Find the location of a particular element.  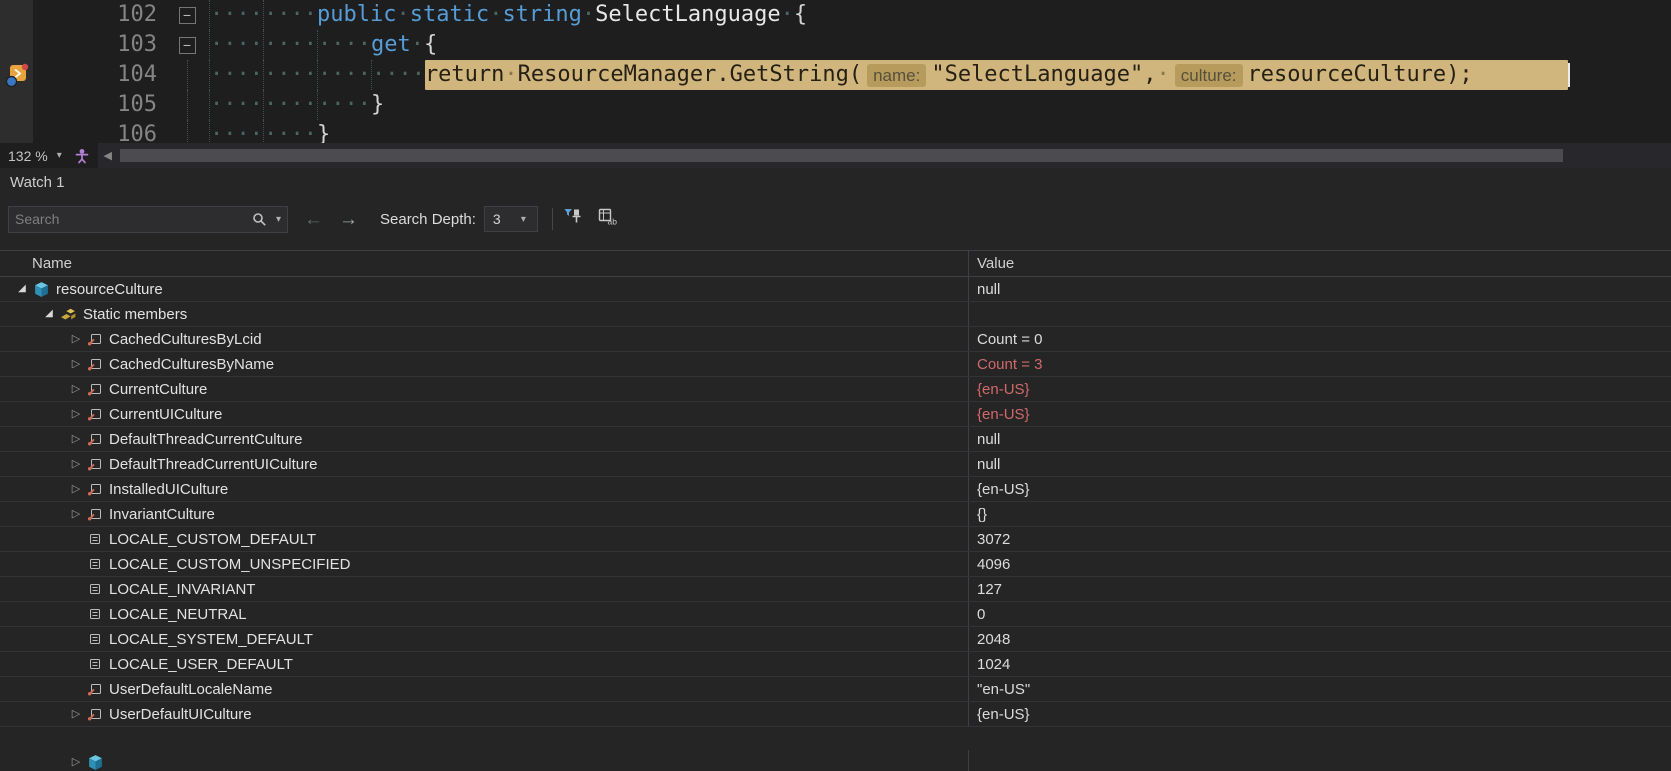

line-number: 105 is located at coordinates (137, 104).